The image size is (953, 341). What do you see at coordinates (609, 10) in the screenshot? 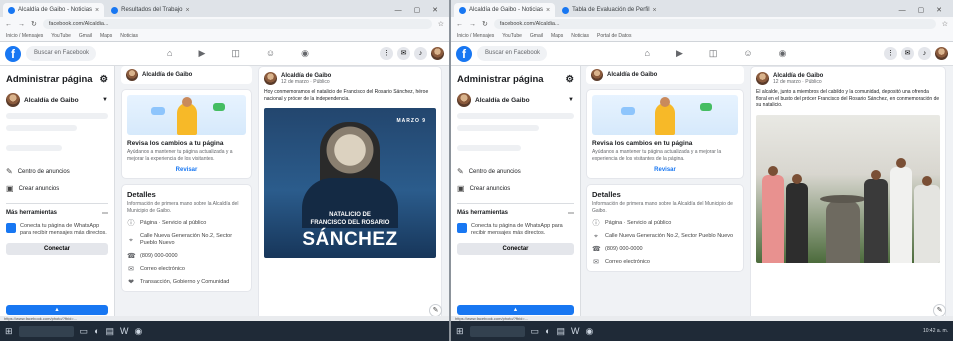
I see `tab-evaluation: Tabla de Evaluación de Perfil ×` at bounding box center [609, 10].